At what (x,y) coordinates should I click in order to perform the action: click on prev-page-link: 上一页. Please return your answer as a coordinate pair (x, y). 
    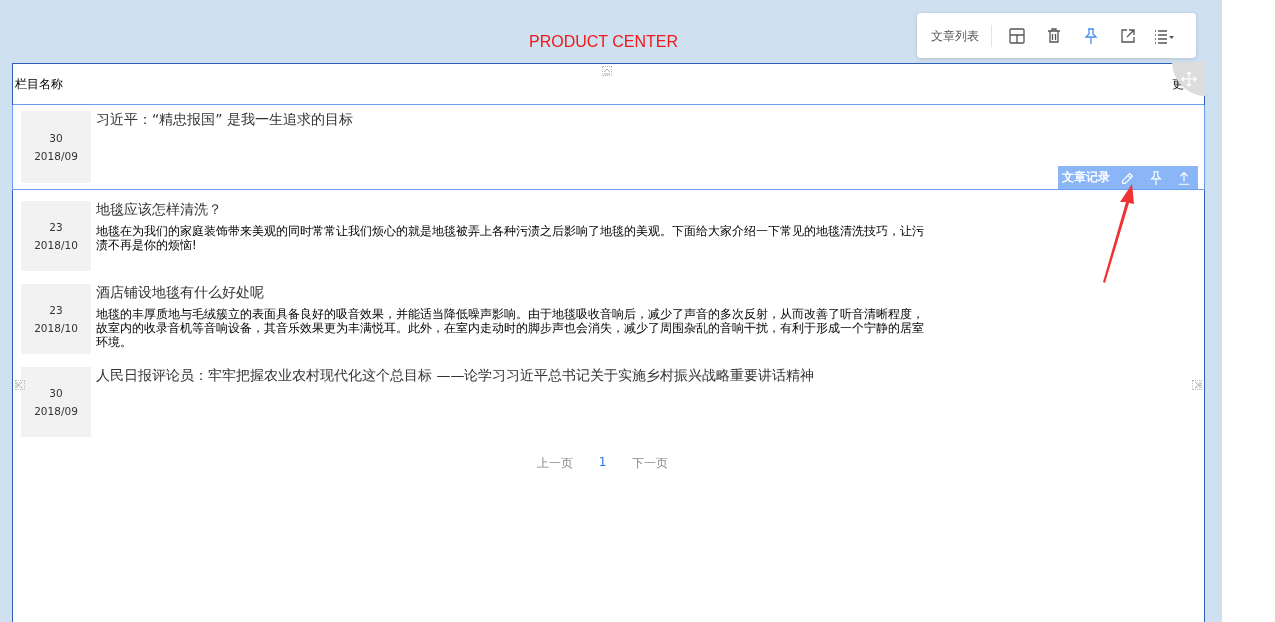
    Looking at the image, I should click on (554, 463).